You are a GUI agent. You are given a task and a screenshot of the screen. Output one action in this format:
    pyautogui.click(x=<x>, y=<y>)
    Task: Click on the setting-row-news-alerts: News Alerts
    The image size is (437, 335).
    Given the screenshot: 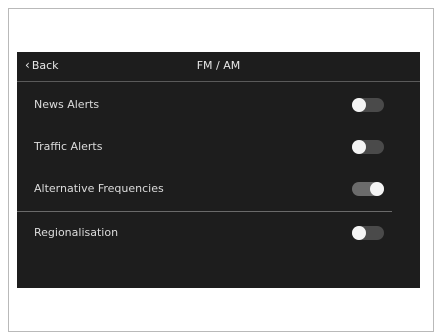 What is the action you would take?
    pyautogui.click(x=204, y=105)
    